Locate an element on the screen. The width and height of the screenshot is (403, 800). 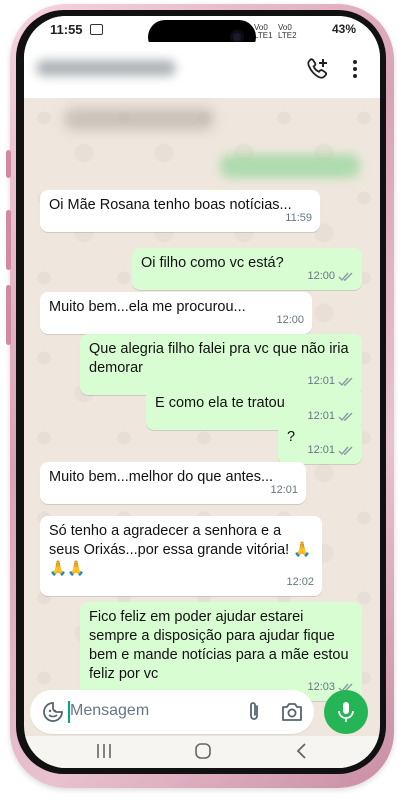
camera-icon is located at coordinates (292, 712).